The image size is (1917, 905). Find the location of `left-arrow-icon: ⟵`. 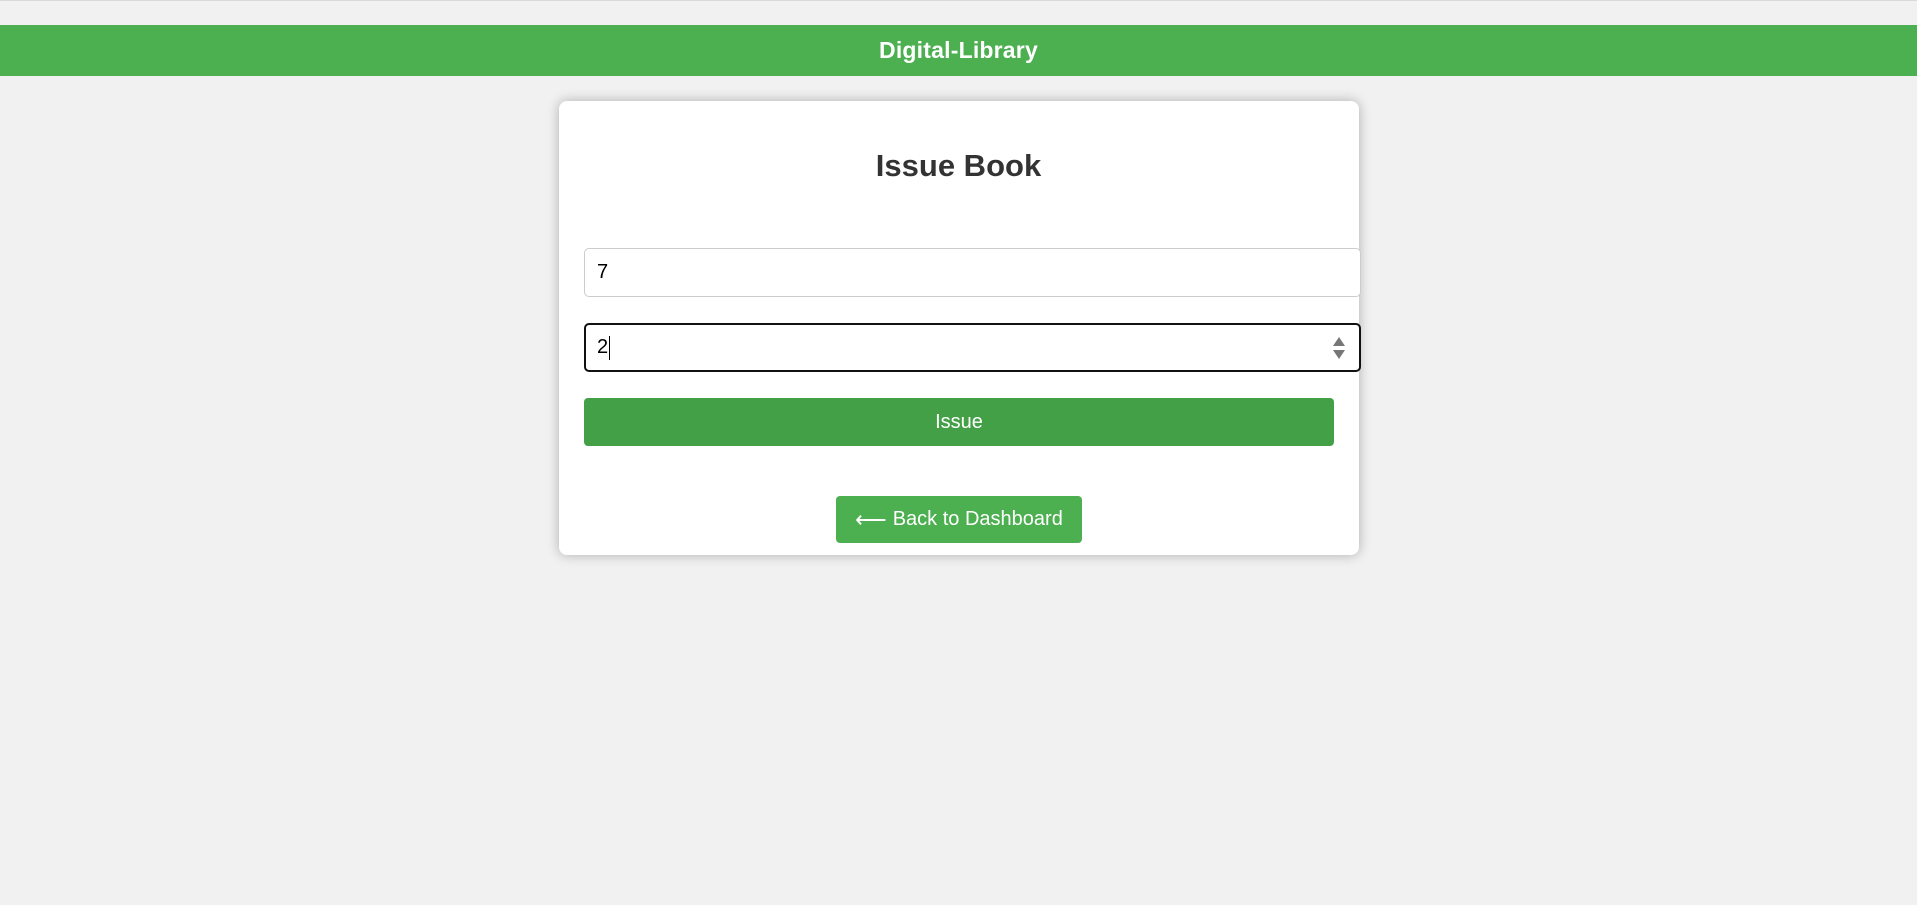

left-arrow-icon: ⟵ is located at coordinates (871, 519).